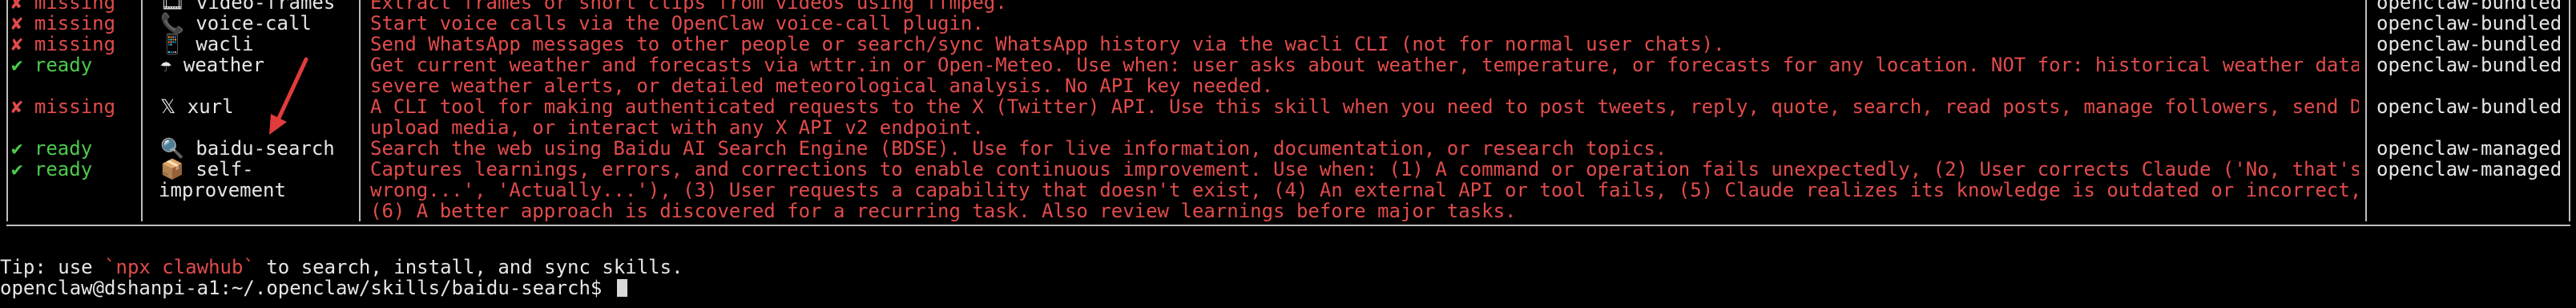  I want to click on skill-name: 📞 voice-call, so click(256, 24).